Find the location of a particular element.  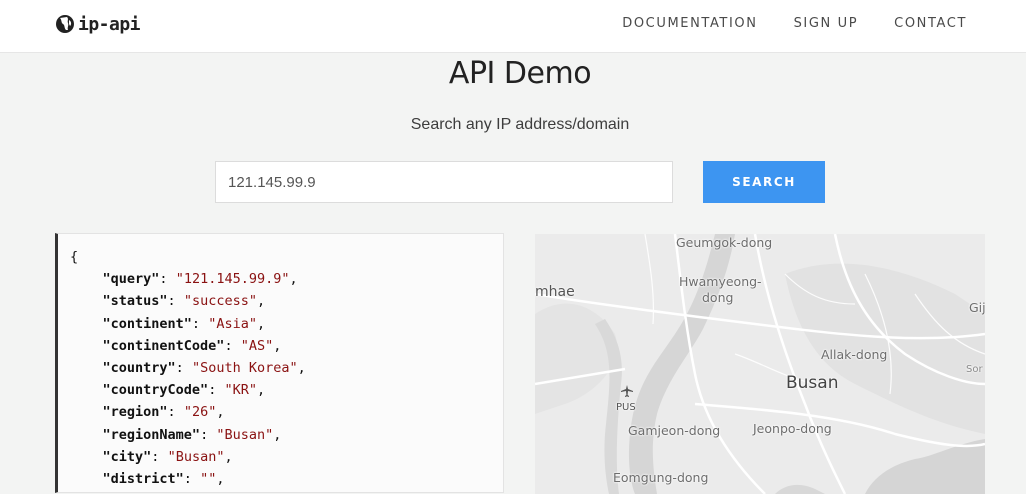

json-line: "city": "Busan", is located at coordinates (167, 456).